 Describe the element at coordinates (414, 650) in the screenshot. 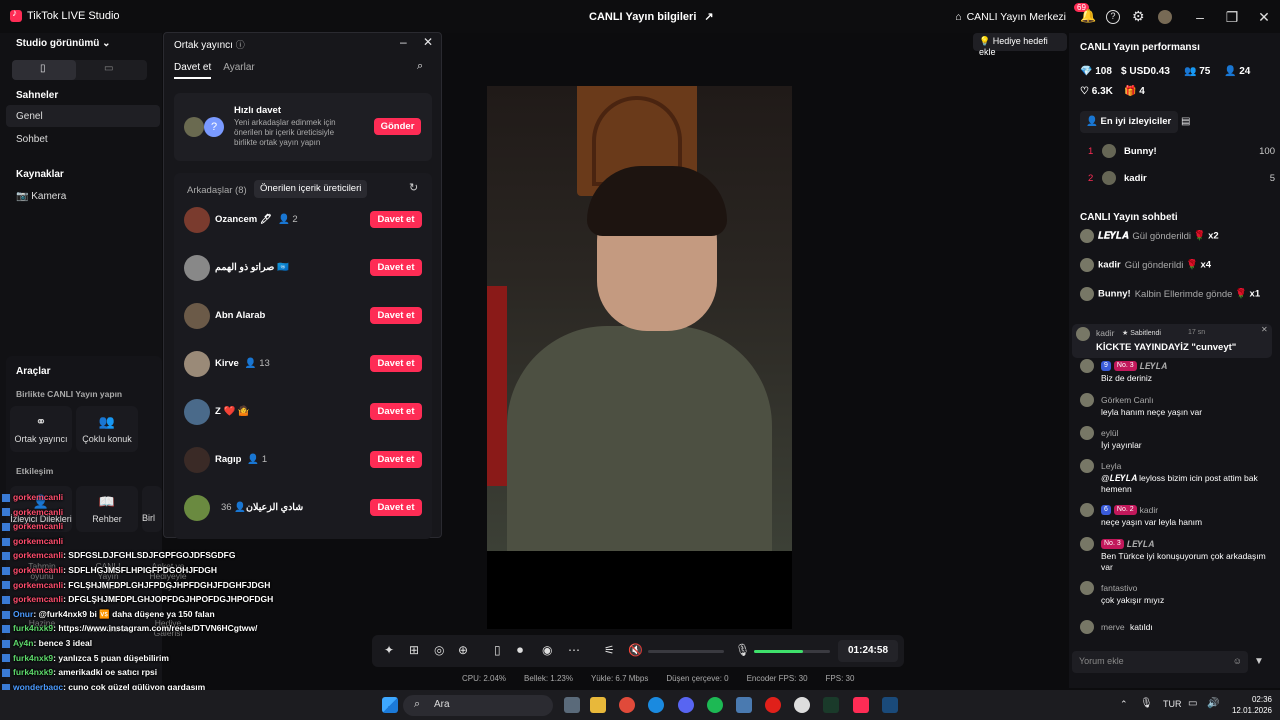

I see `layout-icon: ⊞` at that location.